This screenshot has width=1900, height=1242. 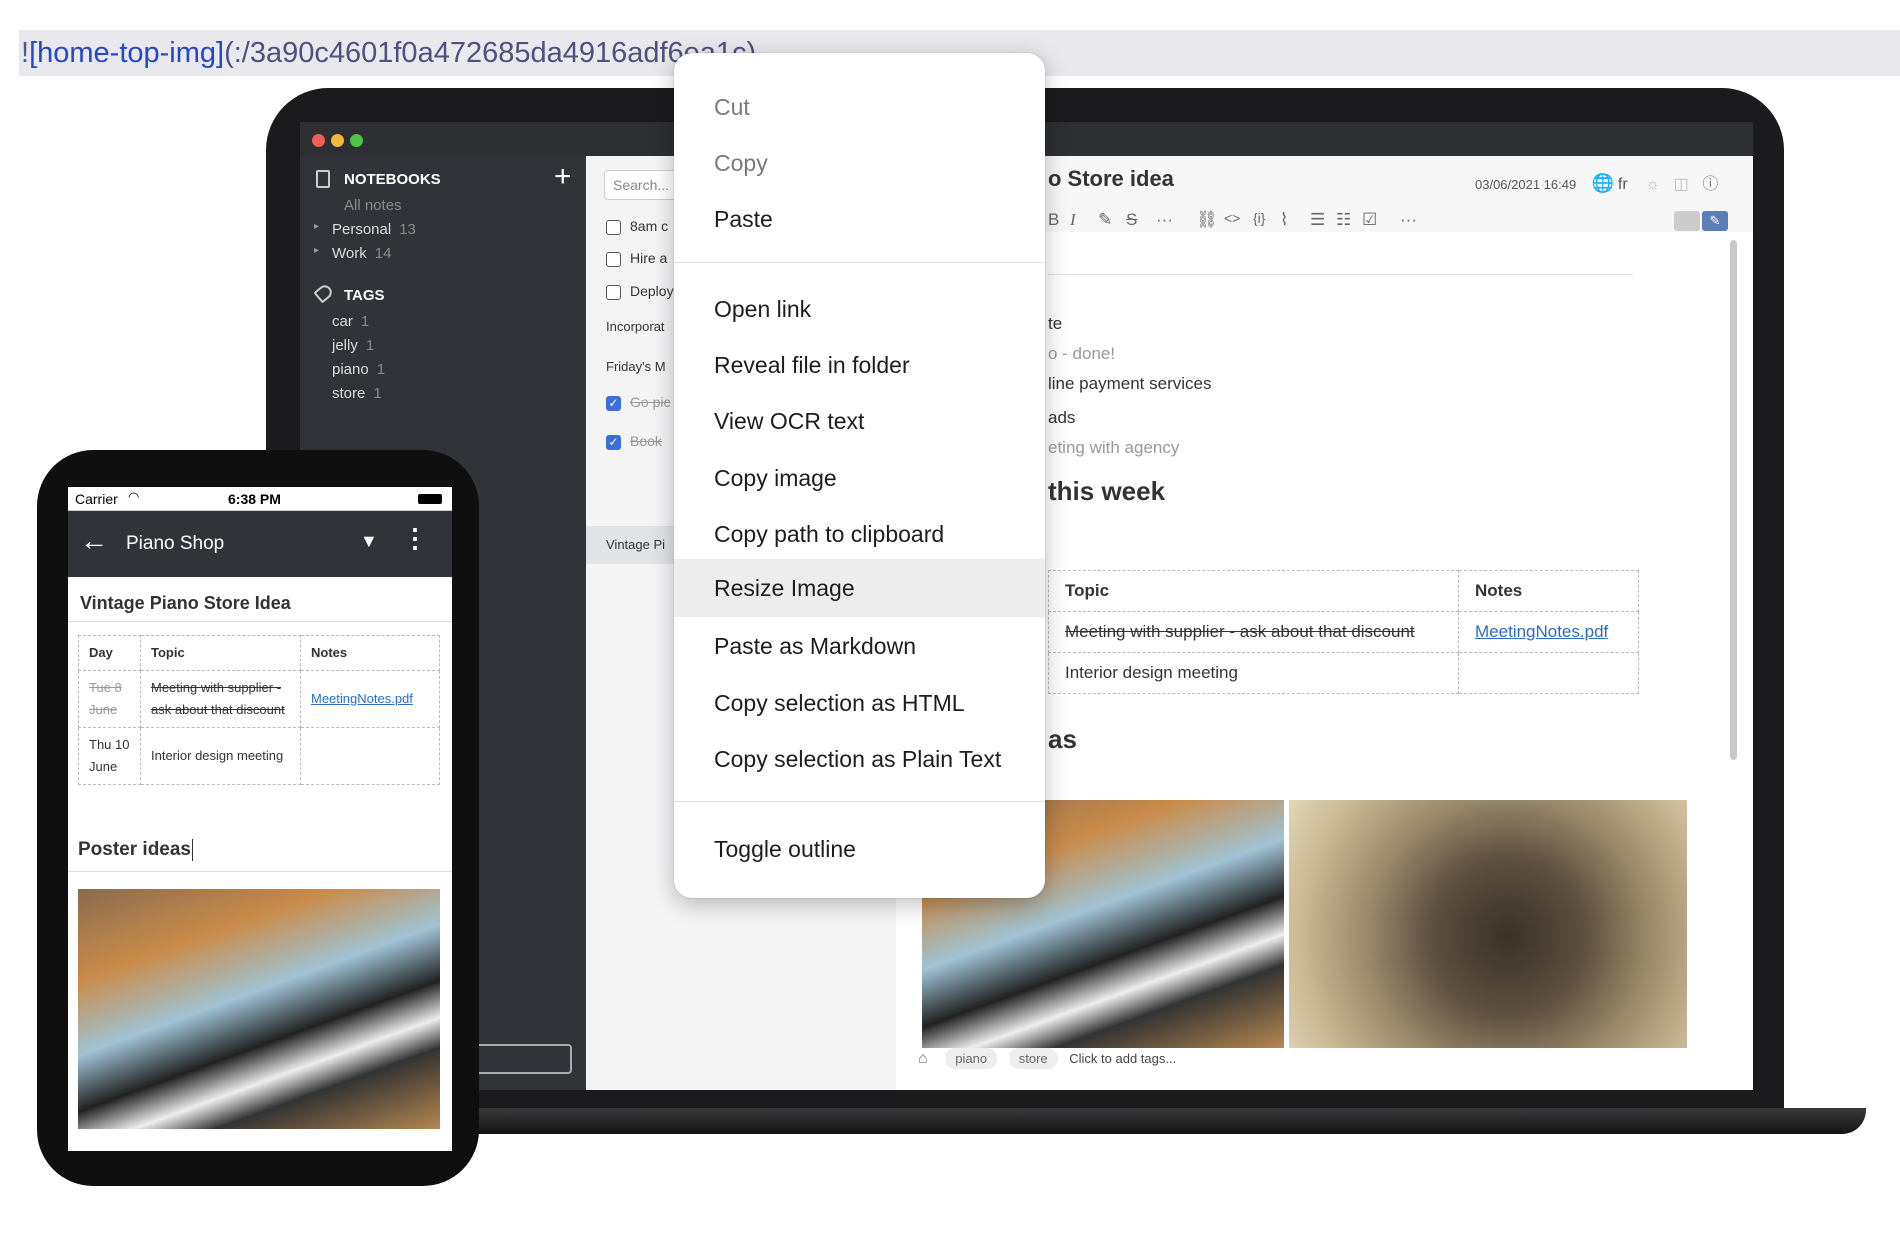 I want to click on editor-scrollbar, so click(x=1733, y=500).